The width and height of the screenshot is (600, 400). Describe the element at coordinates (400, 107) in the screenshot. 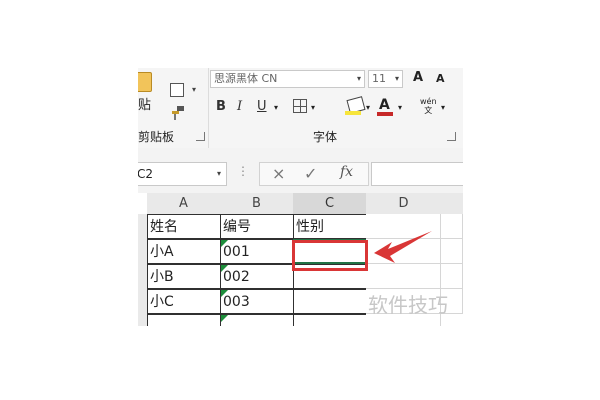

I see `font-color-dropdown-icon: ▾` at that location.